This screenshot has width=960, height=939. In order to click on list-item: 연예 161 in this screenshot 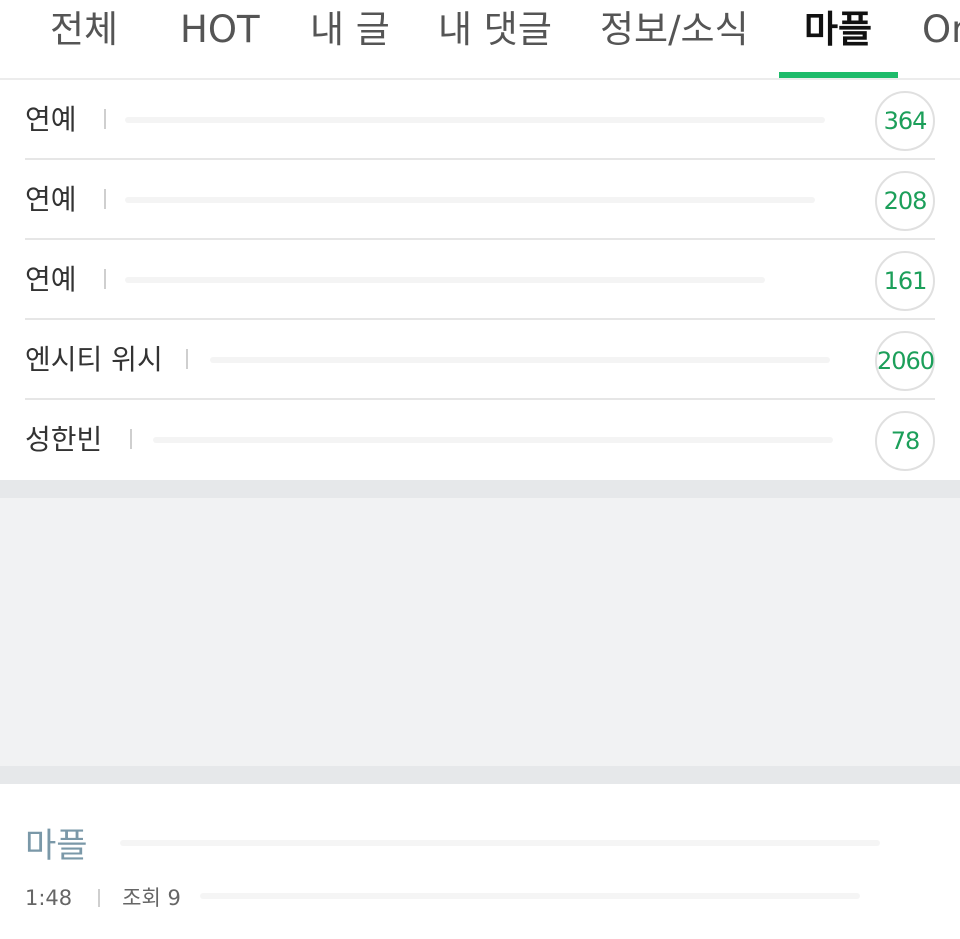, I will do `click(480, 280)`.